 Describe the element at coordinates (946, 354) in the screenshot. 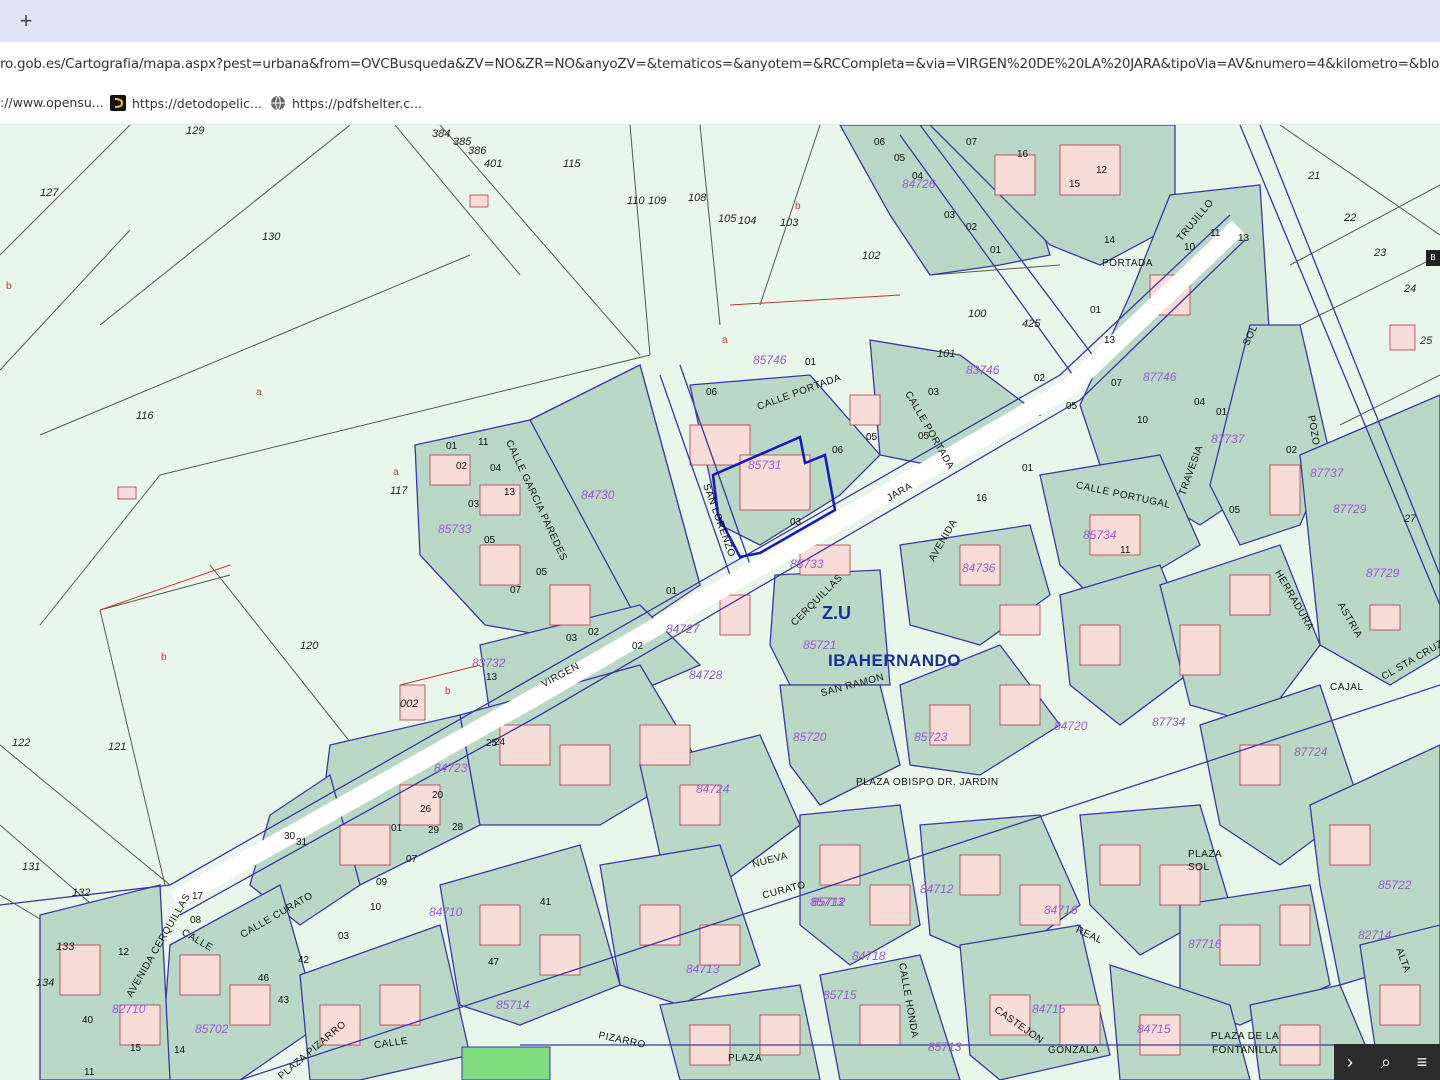

I see `parcel-number: 101` at that location.